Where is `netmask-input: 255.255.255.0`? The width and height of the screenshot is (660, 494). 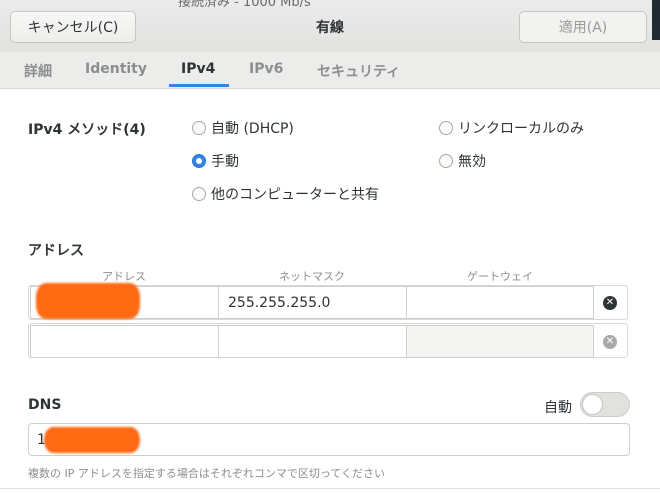
netmask-input: 255.255.255.0 is located at coordinates (312, 302).